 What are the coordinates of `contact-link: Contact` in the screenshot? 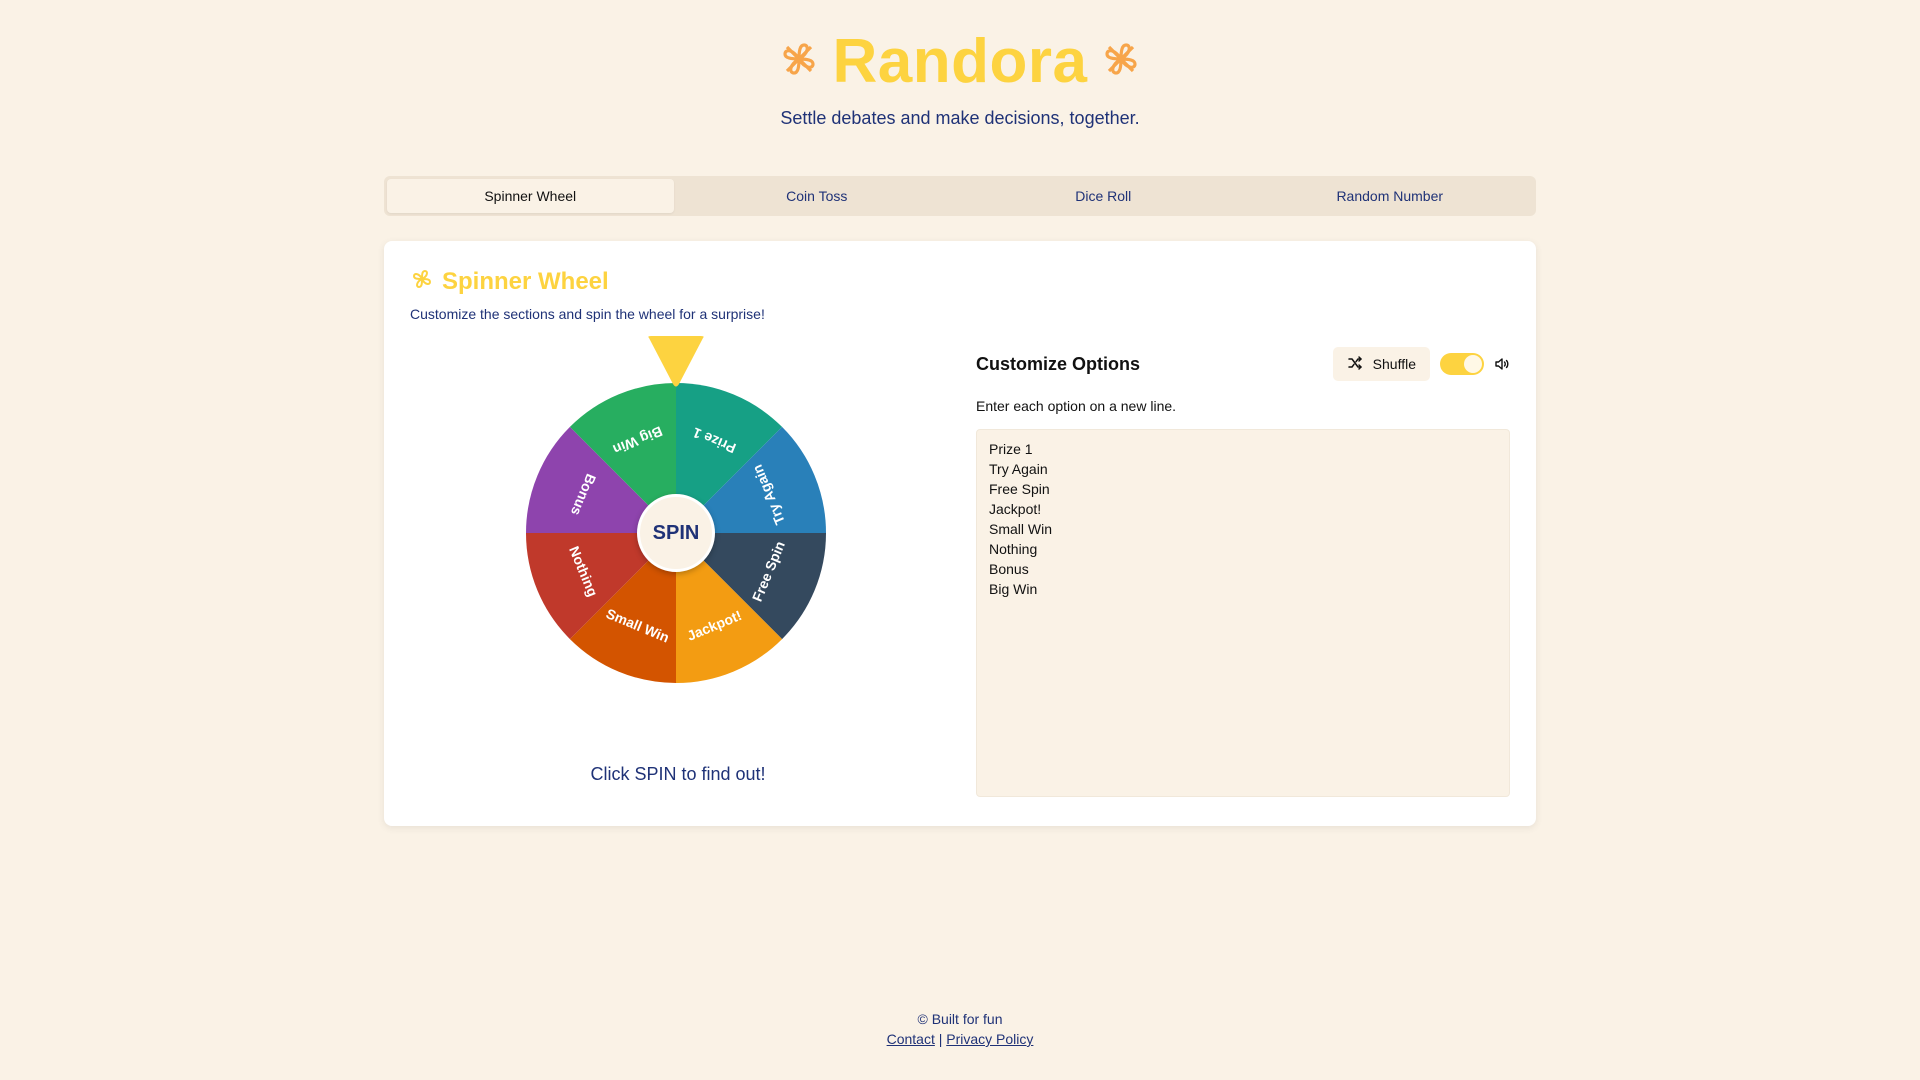 It's located at (911, 1039).